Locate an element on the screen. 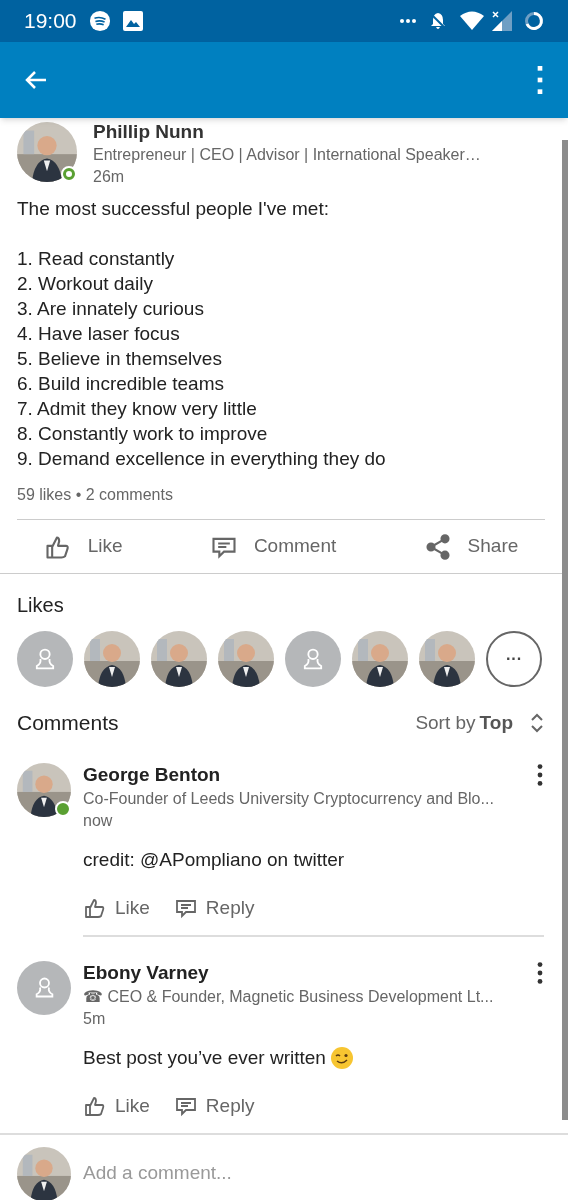 This screenshot has width=568, height=1200. like-button: Like is located at coordinates (83, 546).